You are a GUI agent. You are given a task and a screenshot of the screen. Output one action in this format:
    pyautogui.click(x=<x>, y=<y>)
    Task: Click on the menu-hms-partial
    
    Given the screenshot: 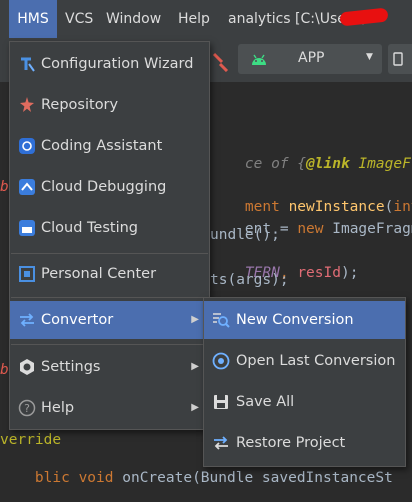 What is the action you would take?
    pyautogui.click(x=4, y=19)
    